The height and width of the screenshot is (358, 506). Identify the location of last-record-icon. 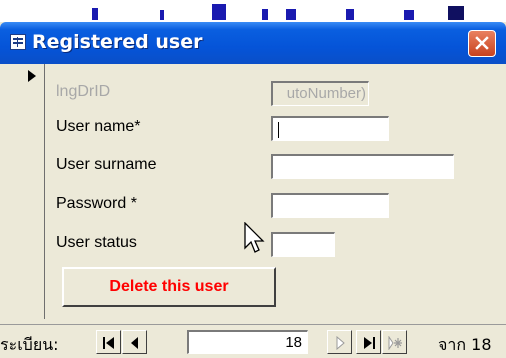
(369, 343).